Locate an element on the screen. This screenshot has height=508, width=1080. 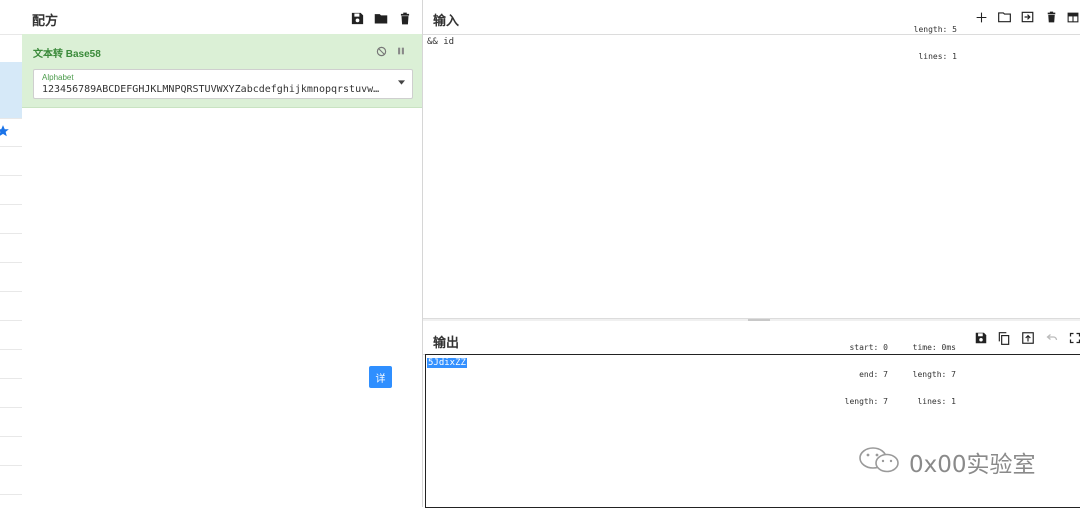
pause-icon is located at coordinates (401, 51).